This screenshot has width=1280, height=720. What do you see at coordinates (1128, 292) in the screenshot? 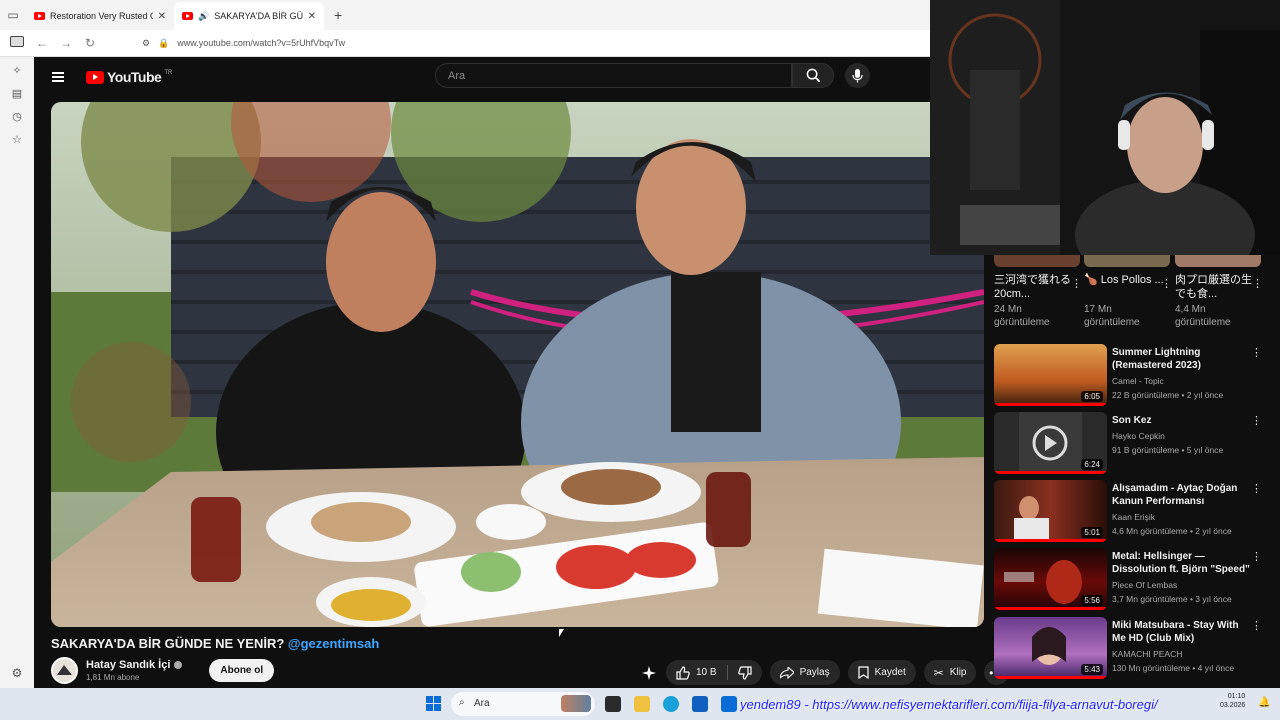
I see `short-item: 🍗 Los Pollos ... 17 Mn görüntüleme ⋮` at bounding box center [1128, 292].